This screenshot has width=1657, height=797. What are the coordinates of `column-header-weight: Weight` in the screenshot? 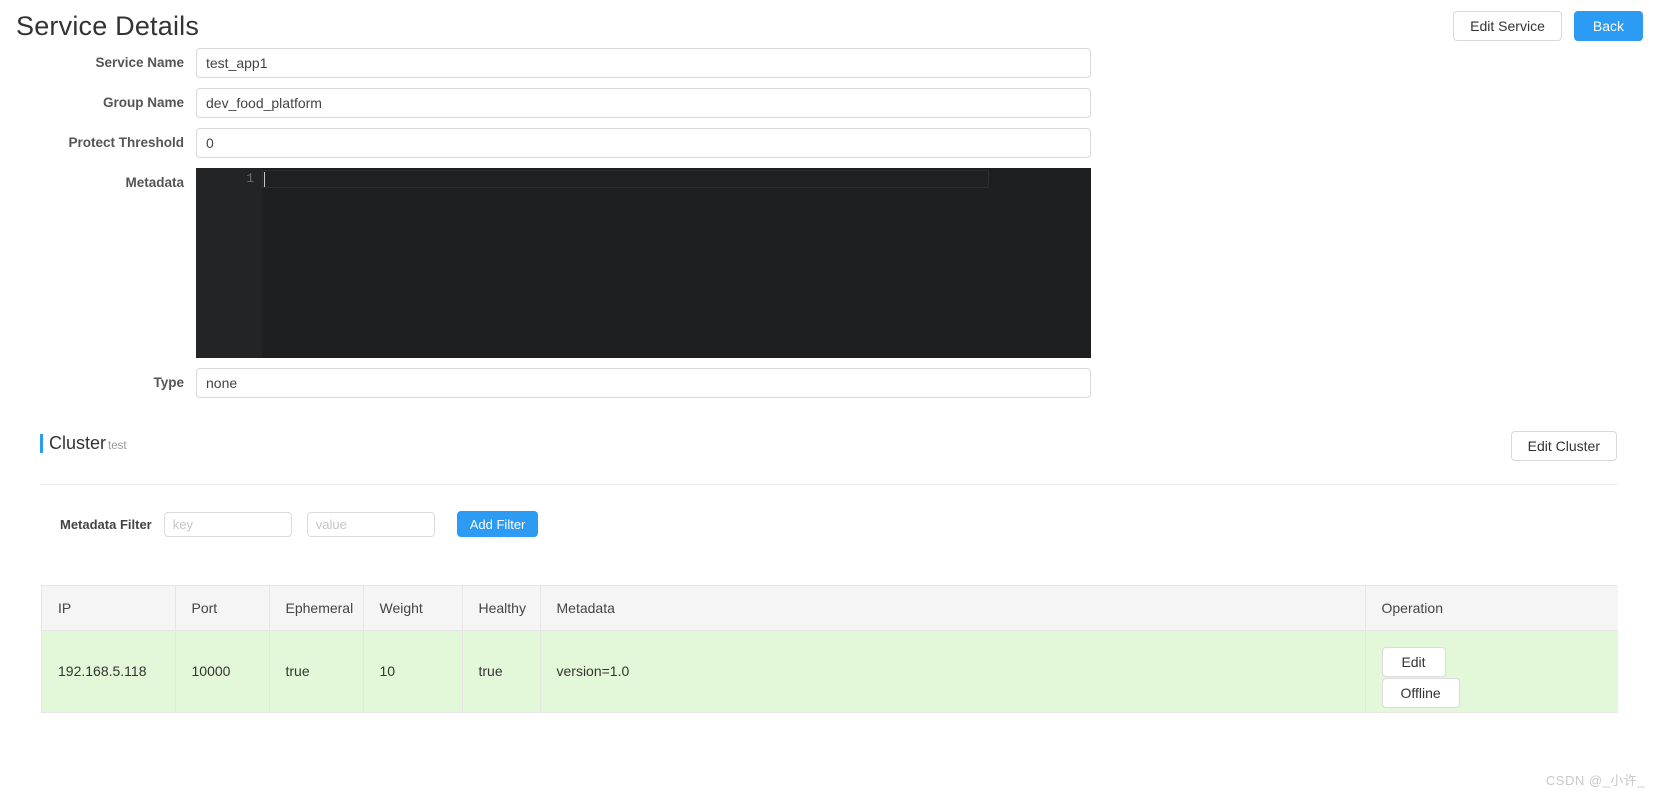 It's located at (413, 608).